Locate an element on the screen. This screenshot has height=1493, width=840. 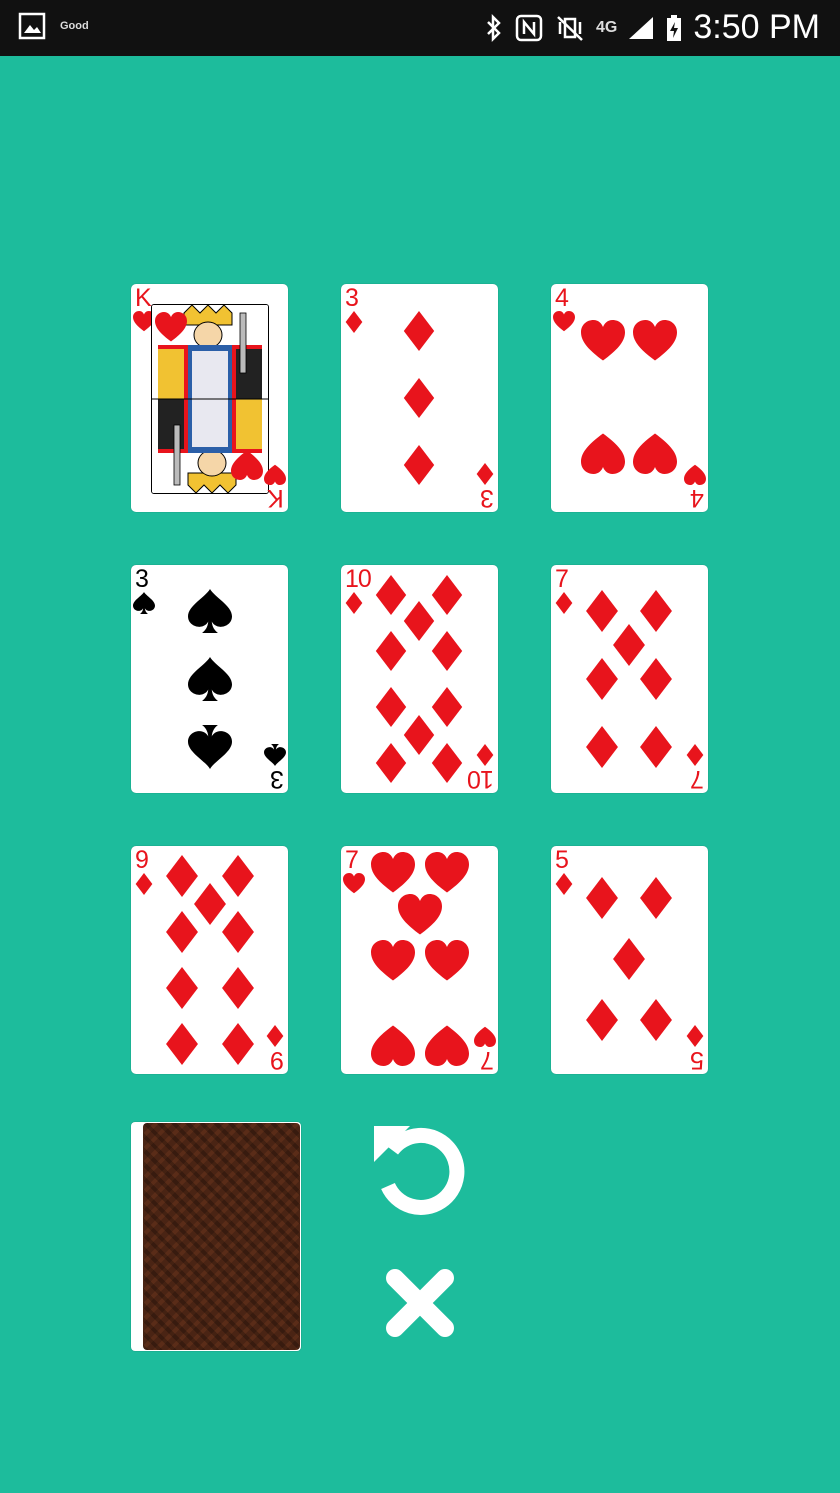
card-rank-bottom: 4 is located at coordinates (697, 498).